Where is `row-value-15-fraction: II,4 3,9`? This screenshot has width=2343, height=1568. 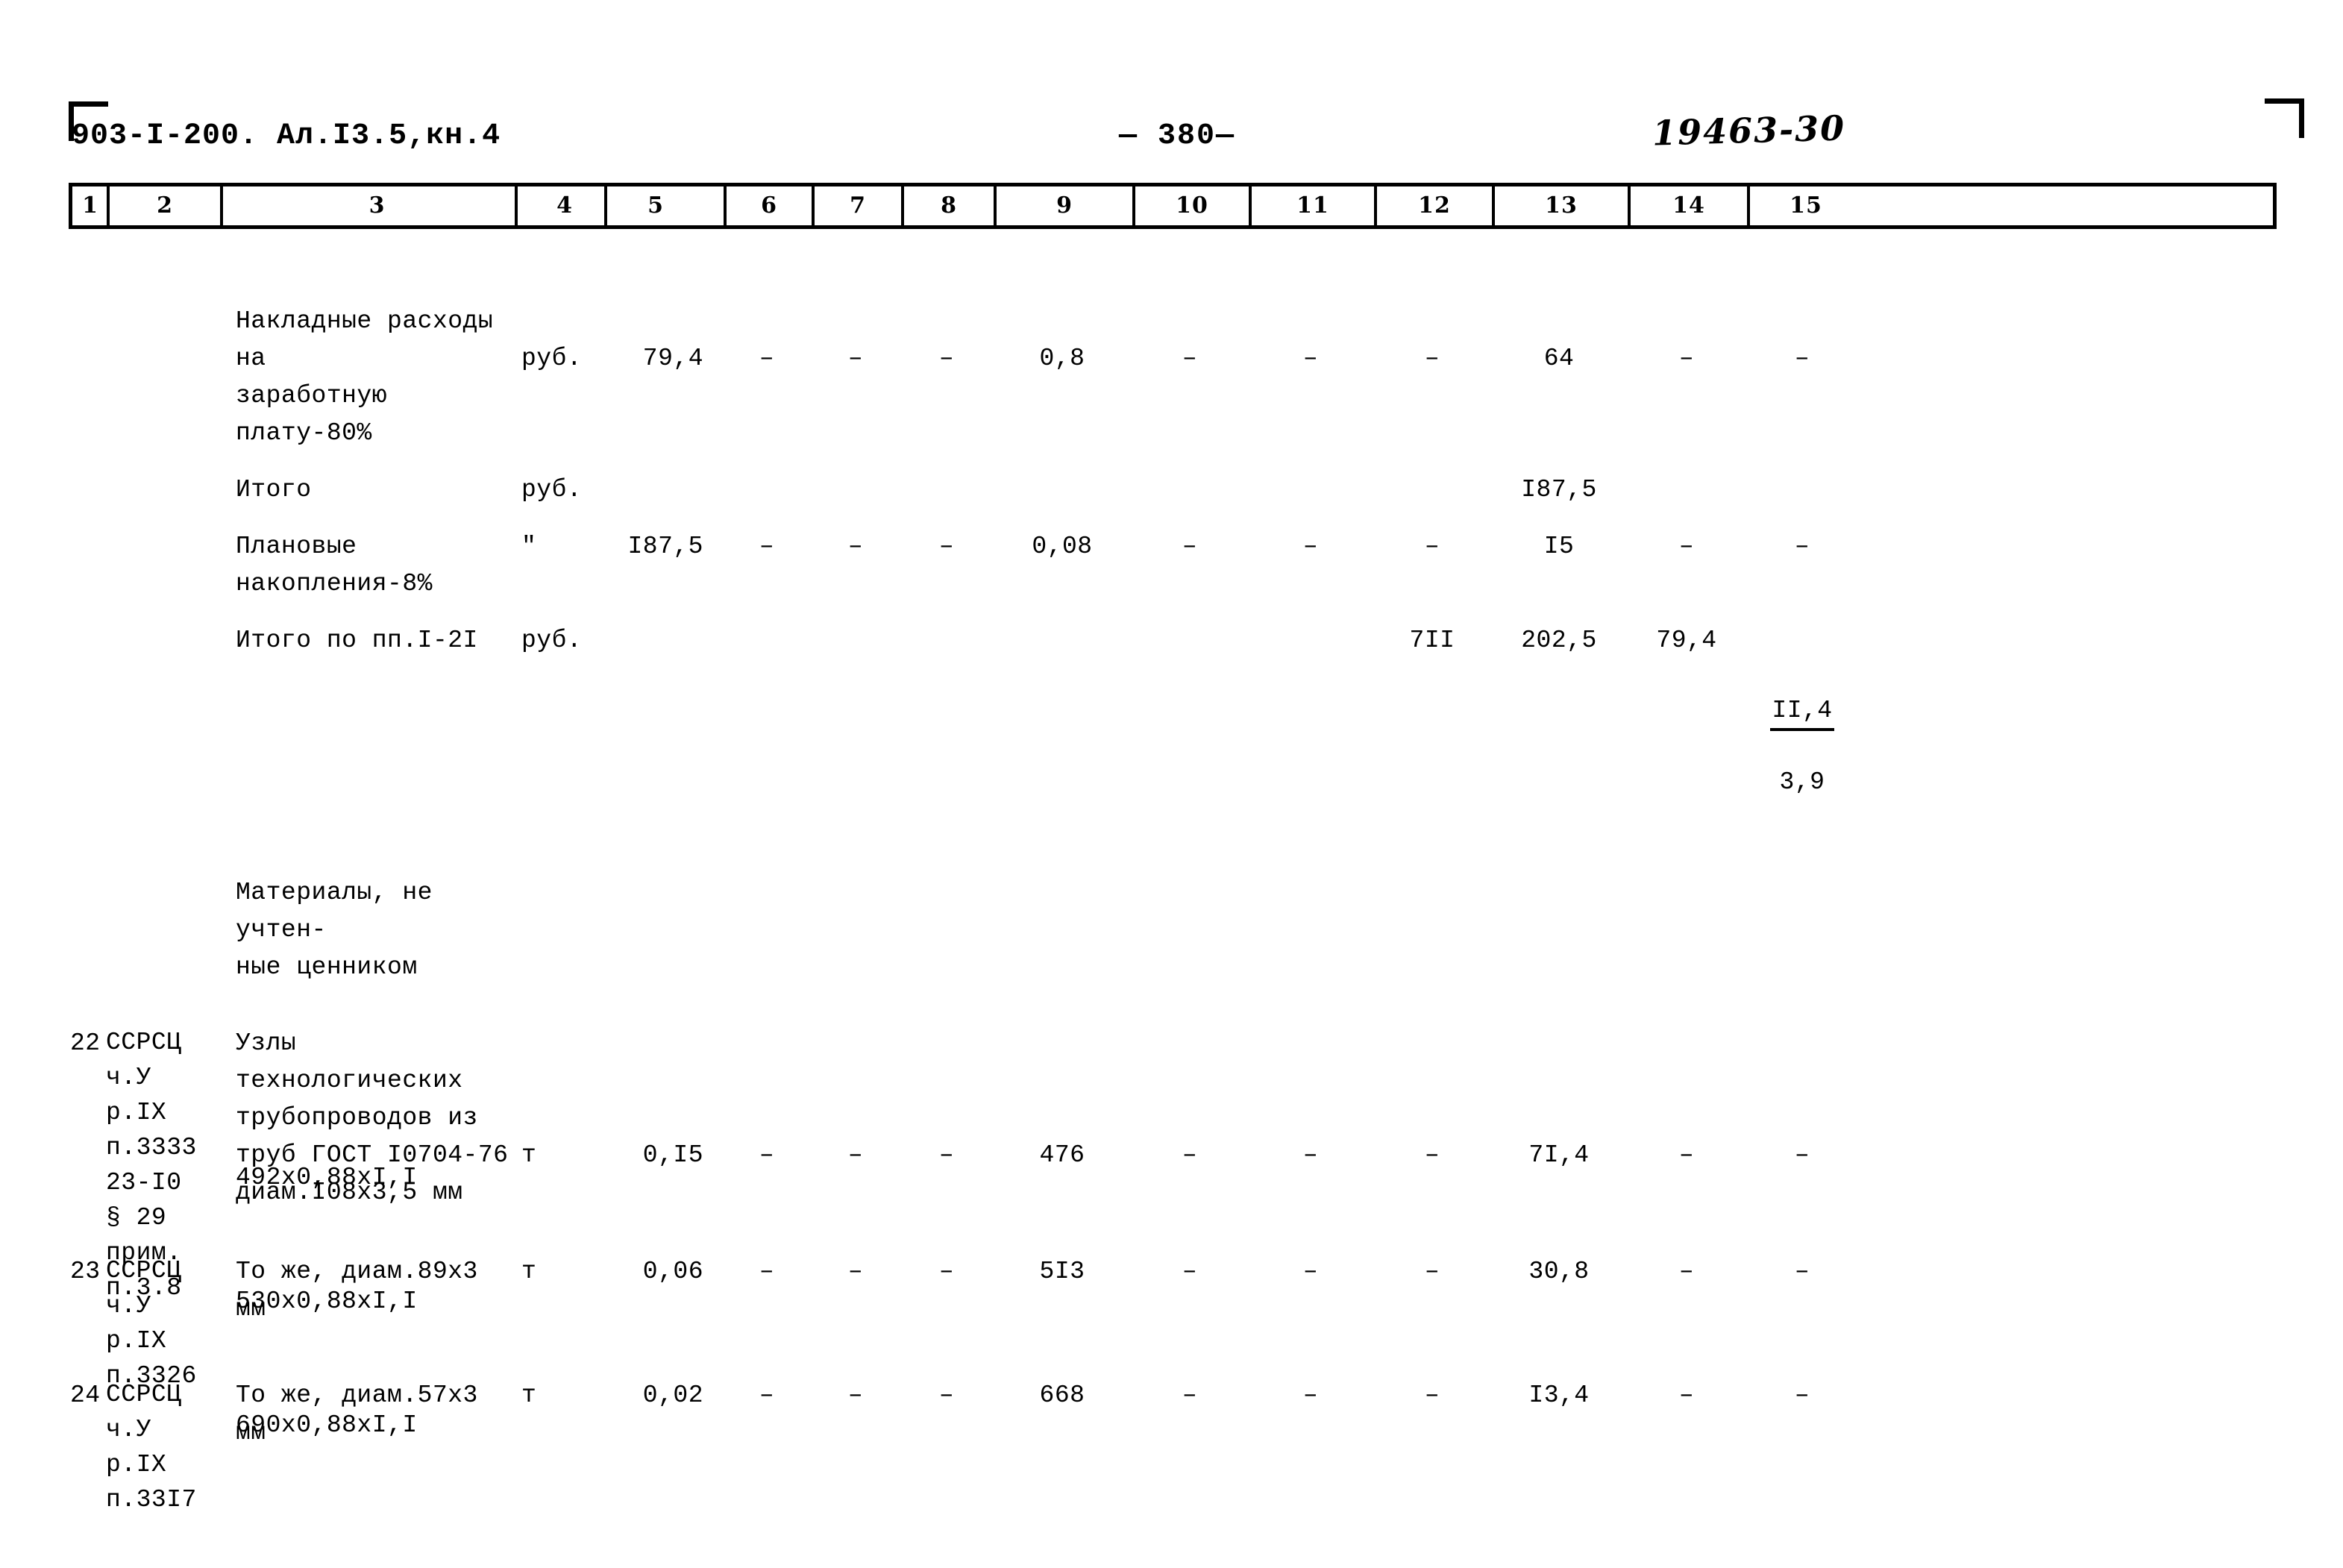 row-value-15-fraction: II,4 3,9 is located at coordinates (1802, 728).